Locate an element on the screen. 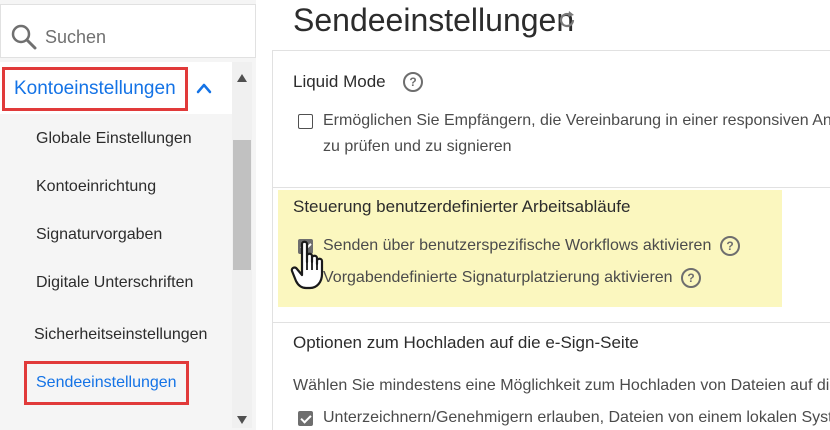  scrollbar-thumb is located at coordinates (242, 205).